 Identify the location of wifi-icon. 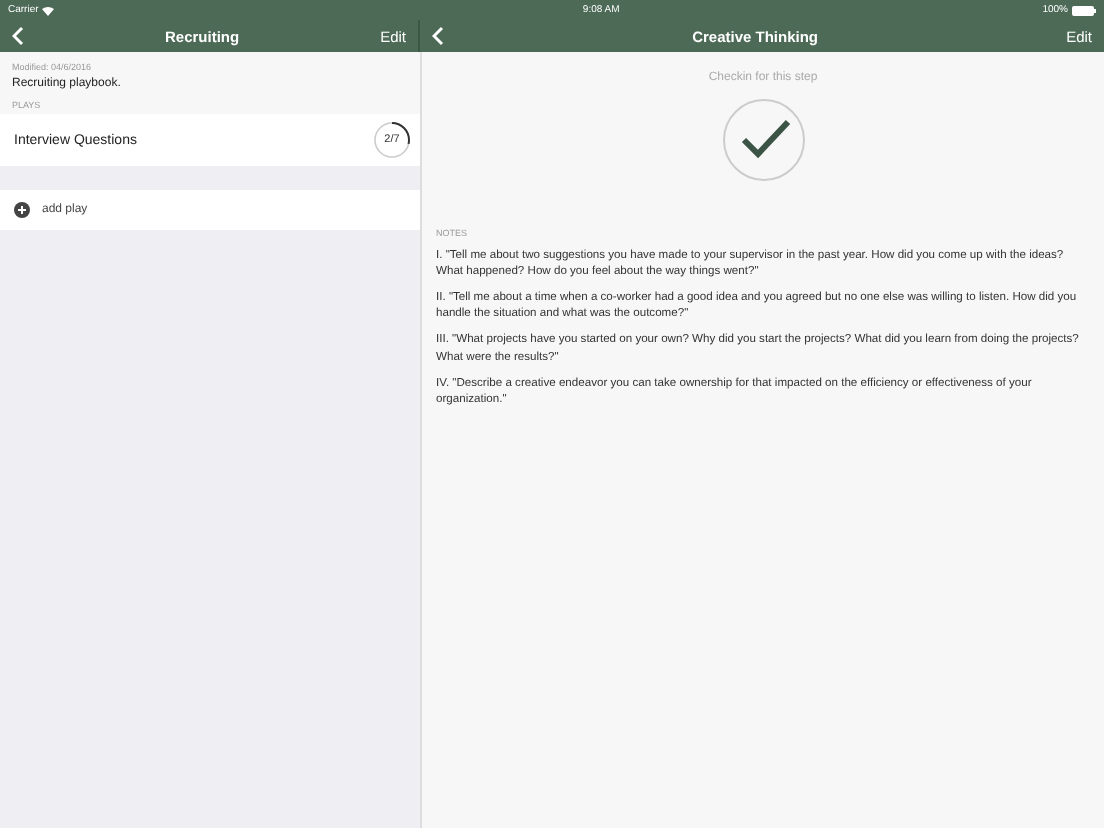
(48, 10).